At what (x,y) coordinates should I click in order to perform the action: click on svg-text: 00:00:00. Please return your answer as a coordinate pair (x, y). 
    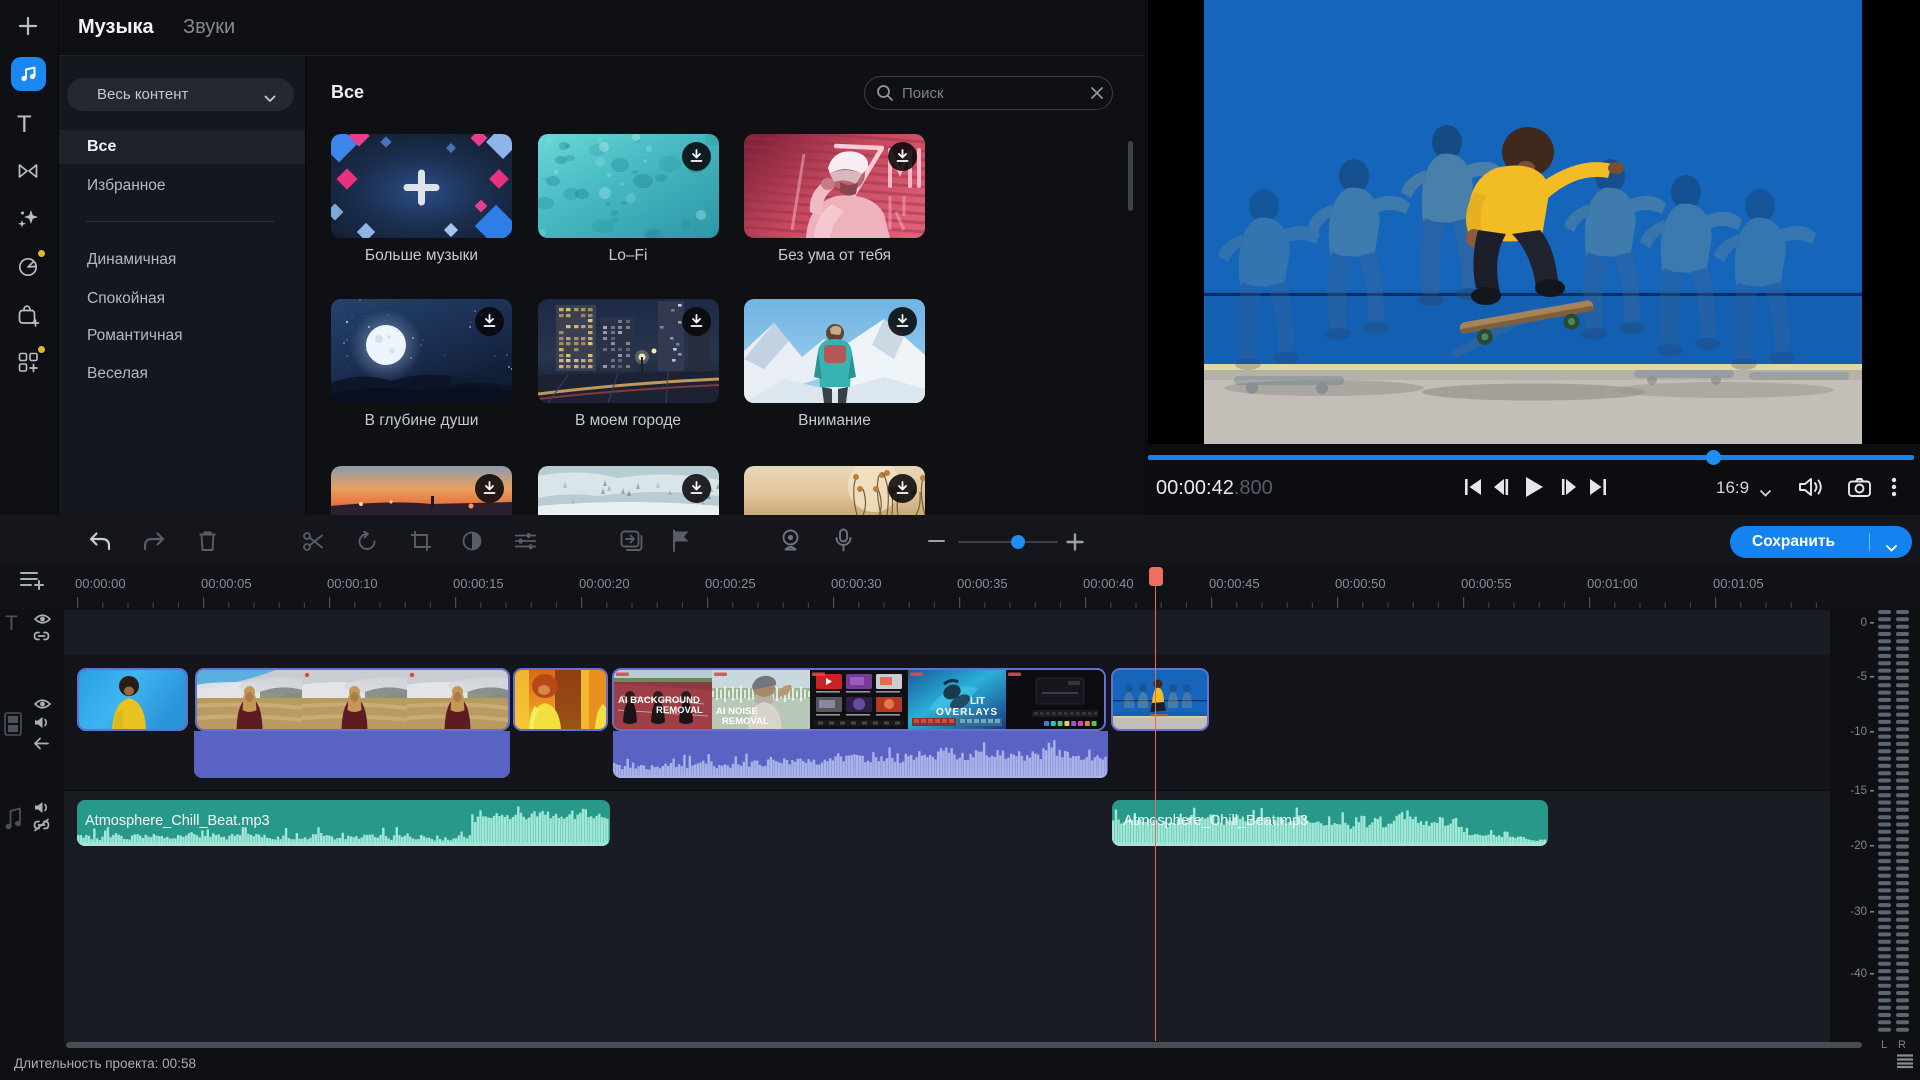
    Looking at the image, I should click on (100, 583).